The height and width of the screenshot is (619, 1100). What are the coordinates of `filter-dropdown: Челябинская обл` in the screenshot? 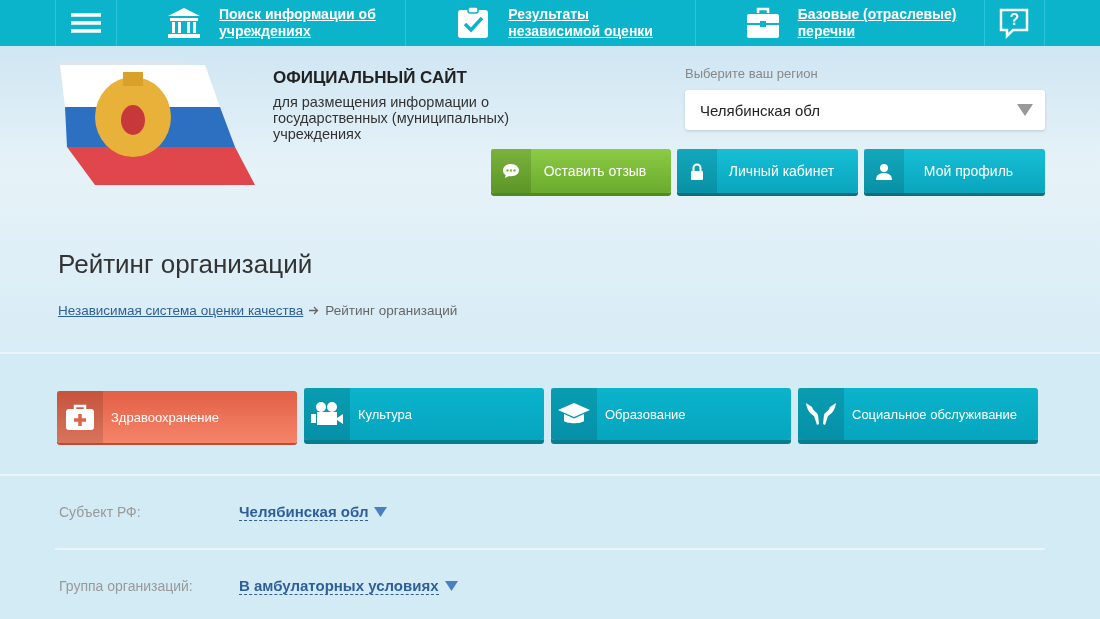 It's located at (313, 512).